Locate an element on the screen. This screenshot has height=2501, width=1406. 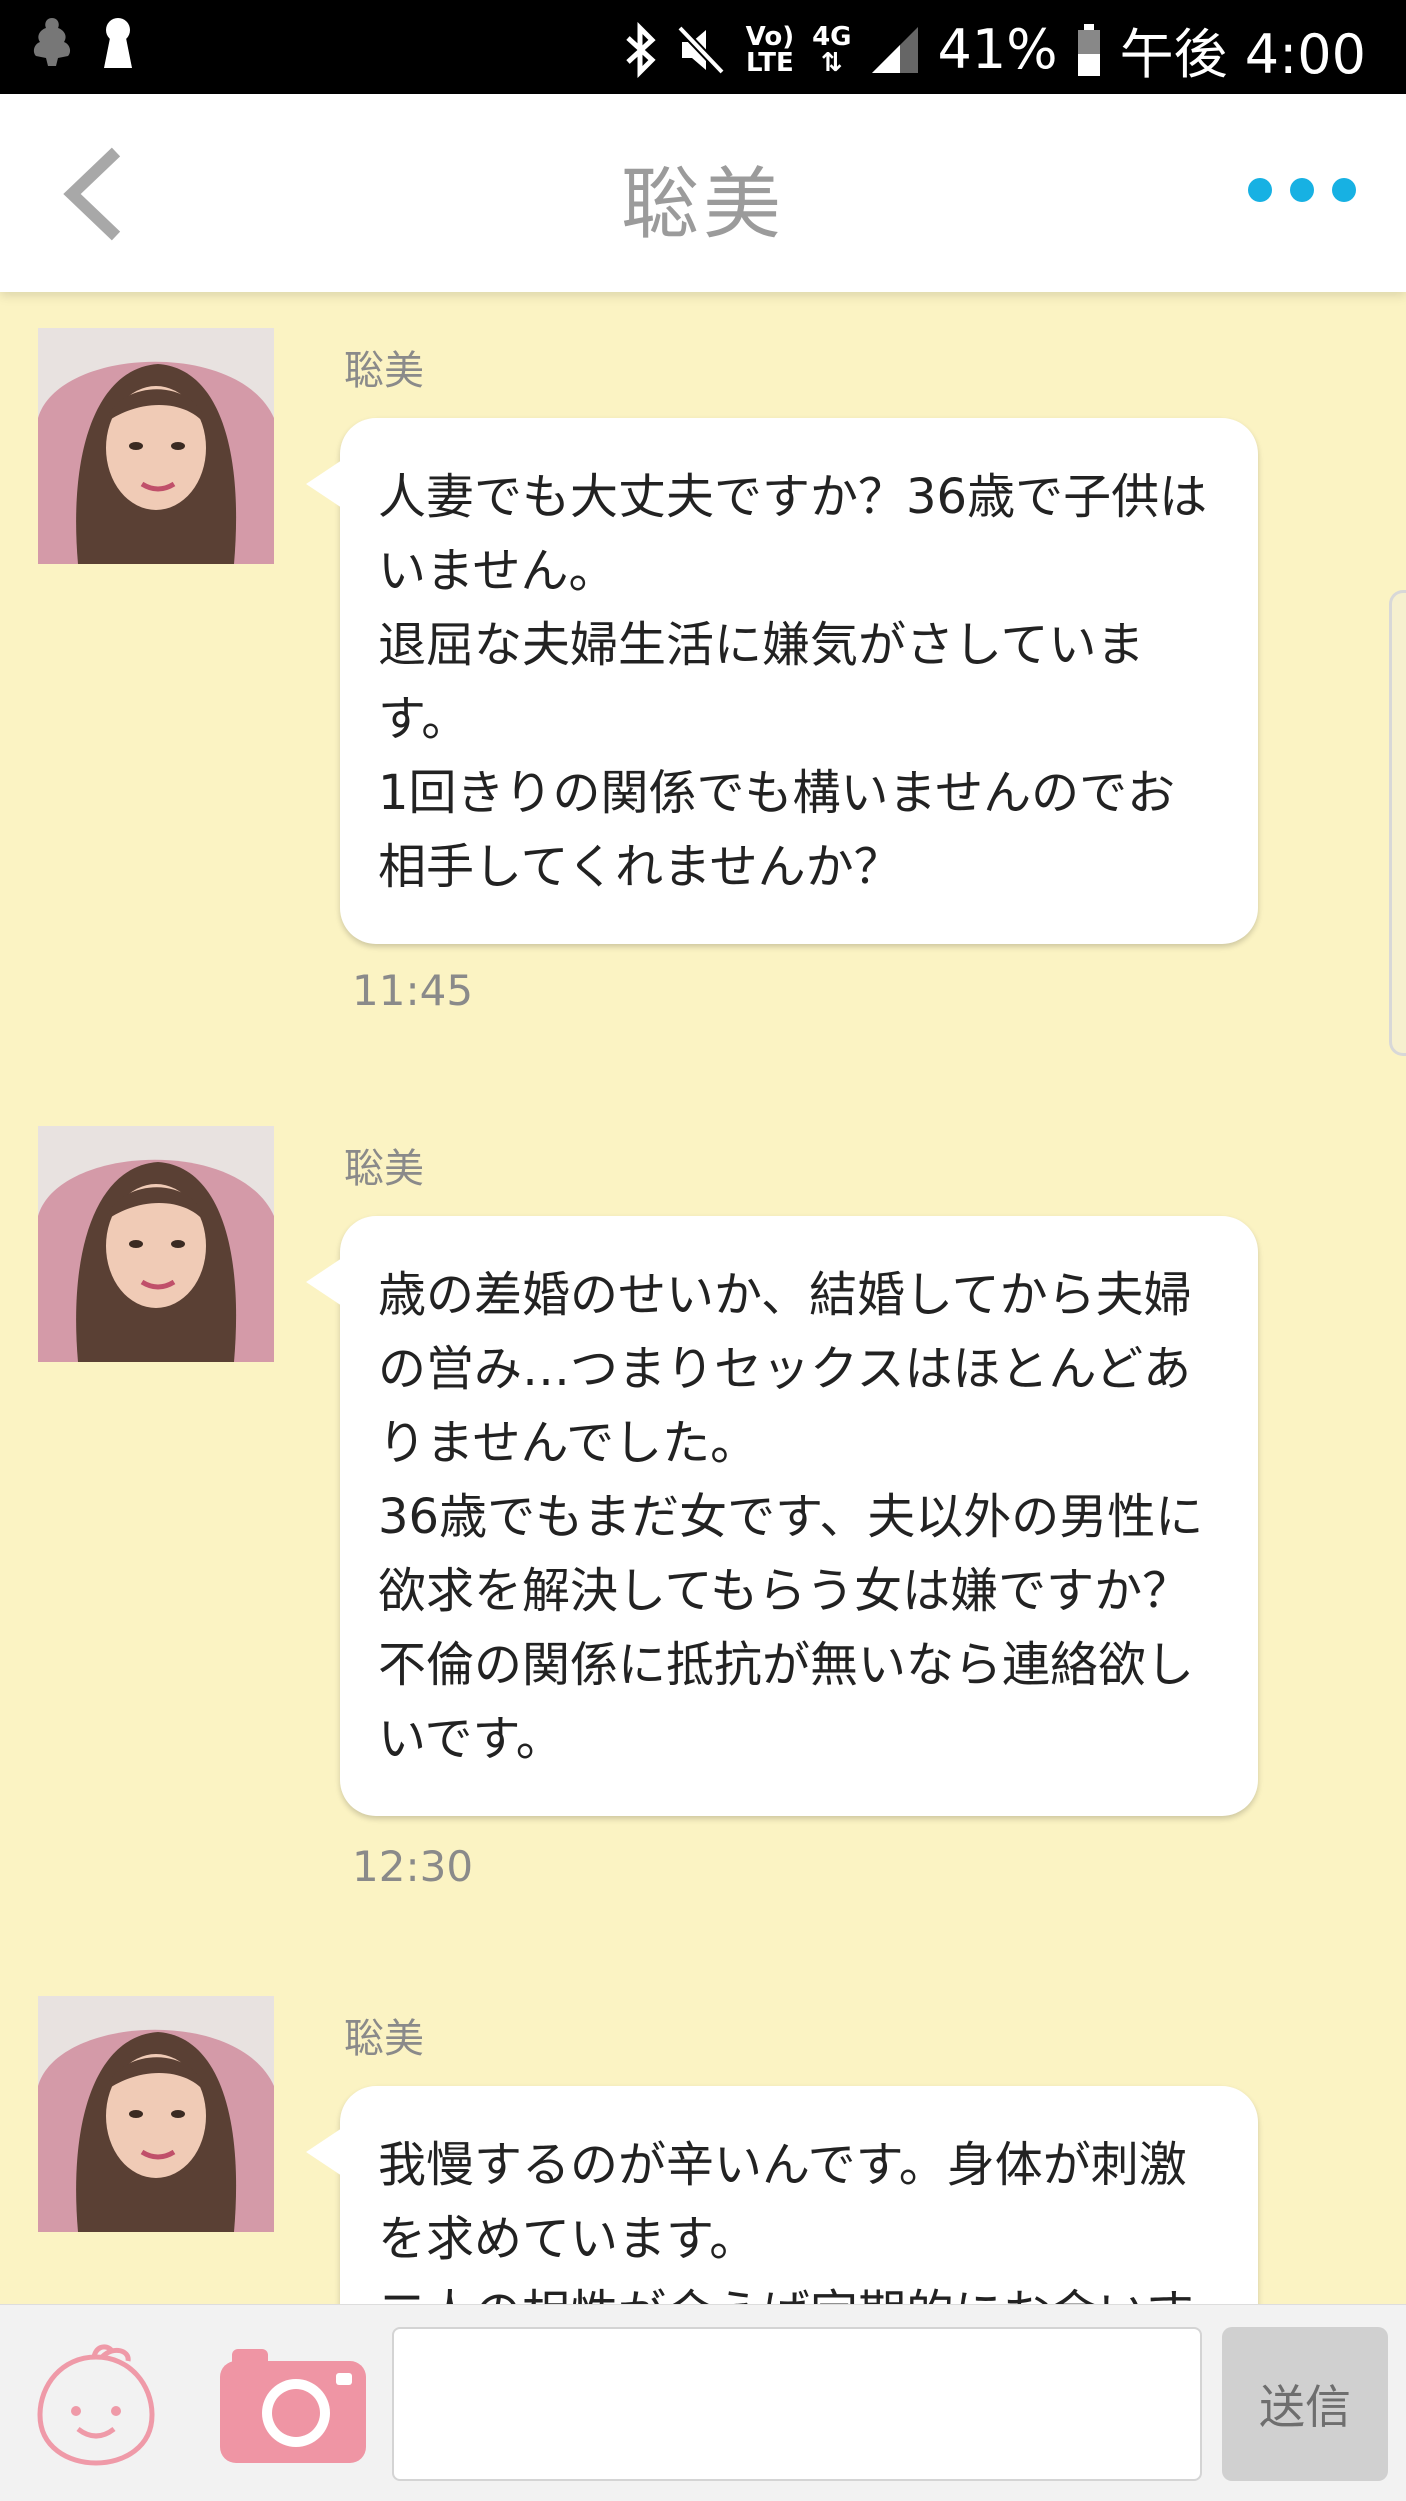
volte-indicator: Vo) LTE is located at coordinates (770, 49).